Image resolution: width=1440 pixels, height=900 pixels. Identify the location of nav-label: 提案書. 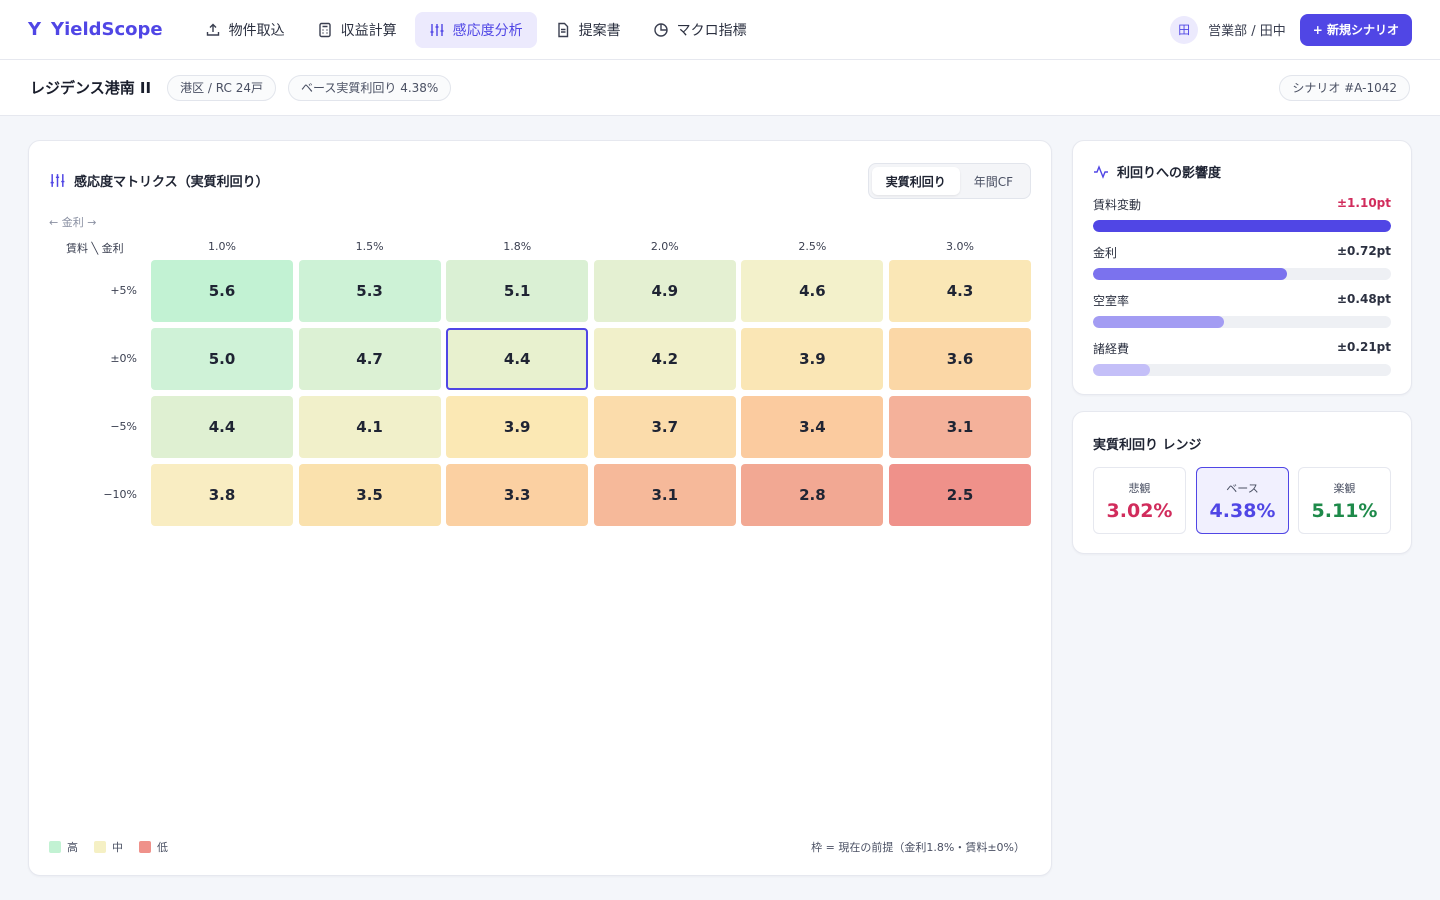
(599, 30).